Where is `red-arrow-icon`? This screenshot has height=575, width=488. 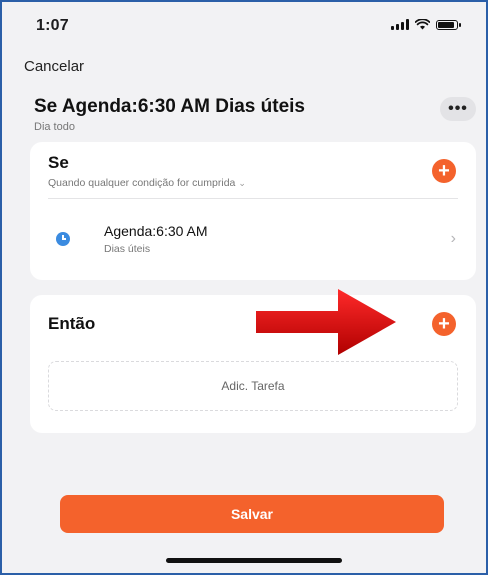
red-arrow-icon is located at coordinates (326, 322).